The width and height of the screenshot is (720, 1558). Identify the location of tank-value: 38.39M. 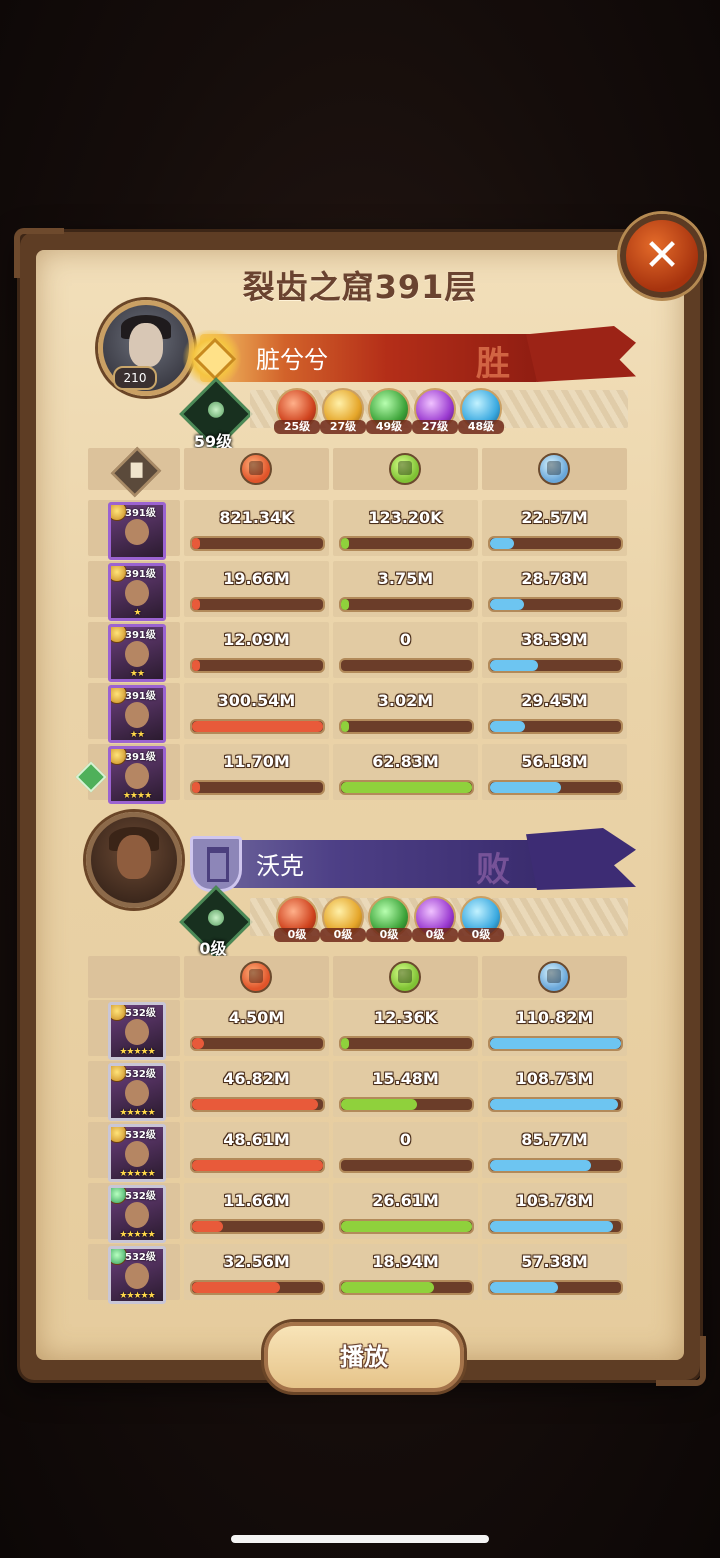
(554, 639).